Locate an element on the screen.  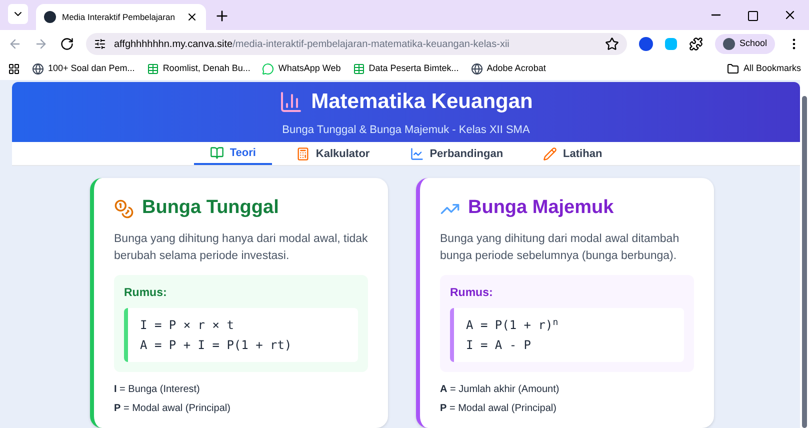
chat-icon is located at coordinates (268, 69).